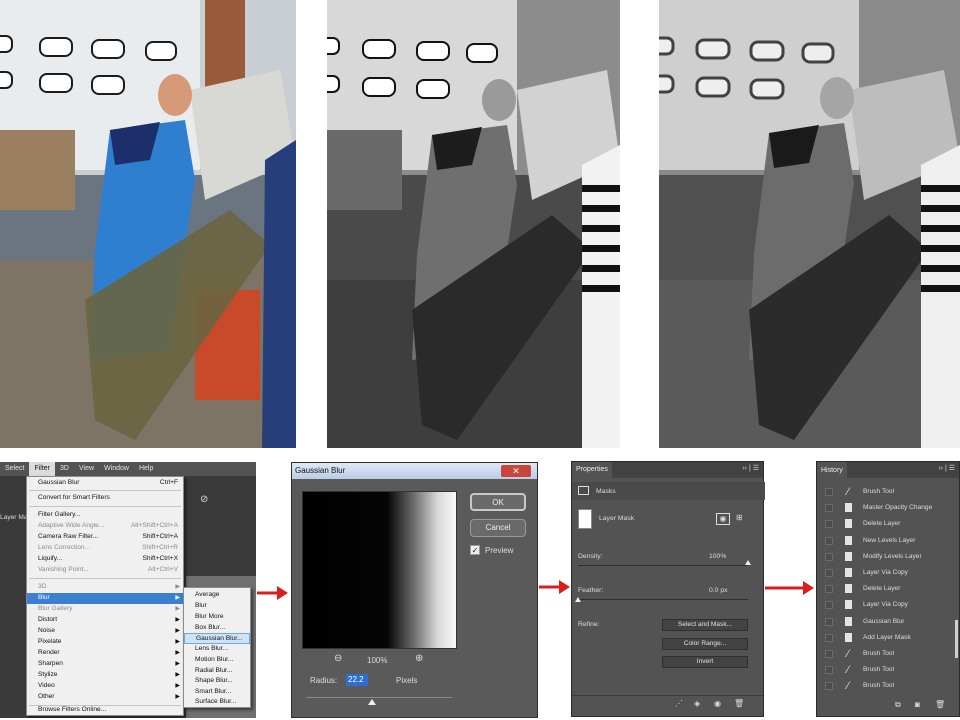  What do you see at coordinates (717, 556) in the screenshot?
I see `density-value: 100%` at bounding box center [717, 556].